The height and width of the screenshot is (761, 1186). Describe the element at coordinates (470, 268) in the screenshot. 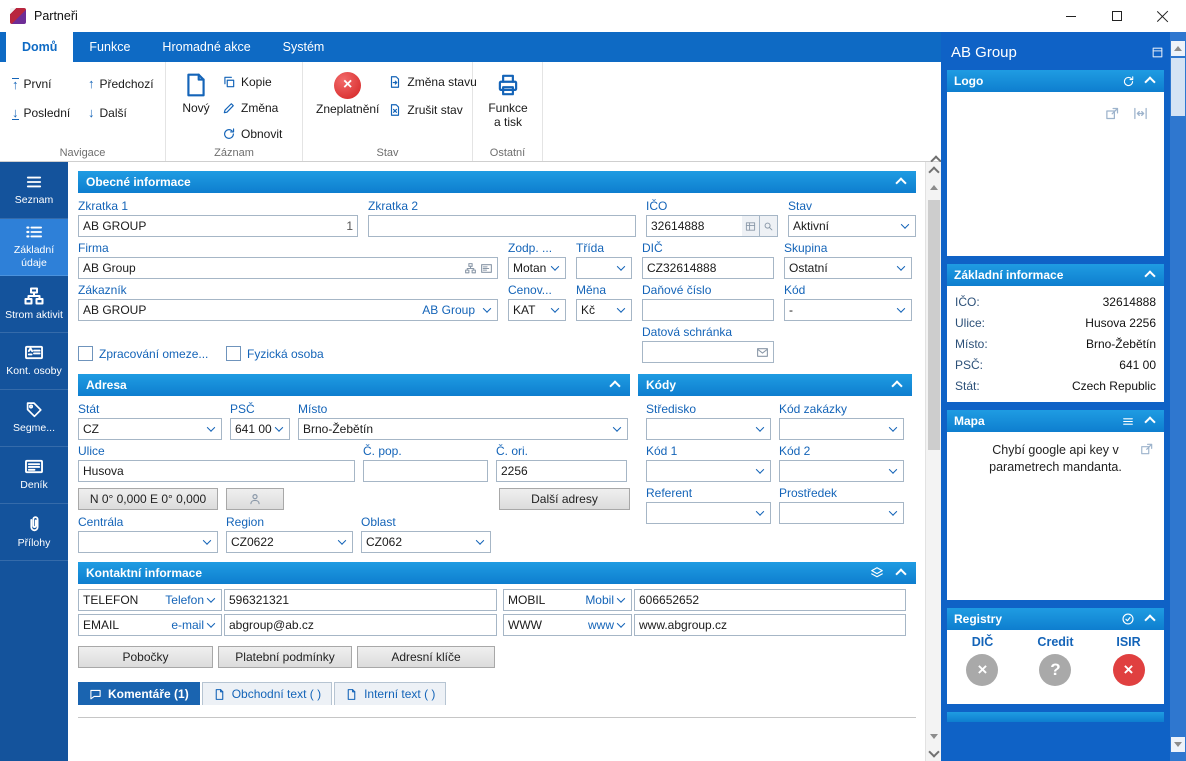

I see `hierarchy-icon` at that location.